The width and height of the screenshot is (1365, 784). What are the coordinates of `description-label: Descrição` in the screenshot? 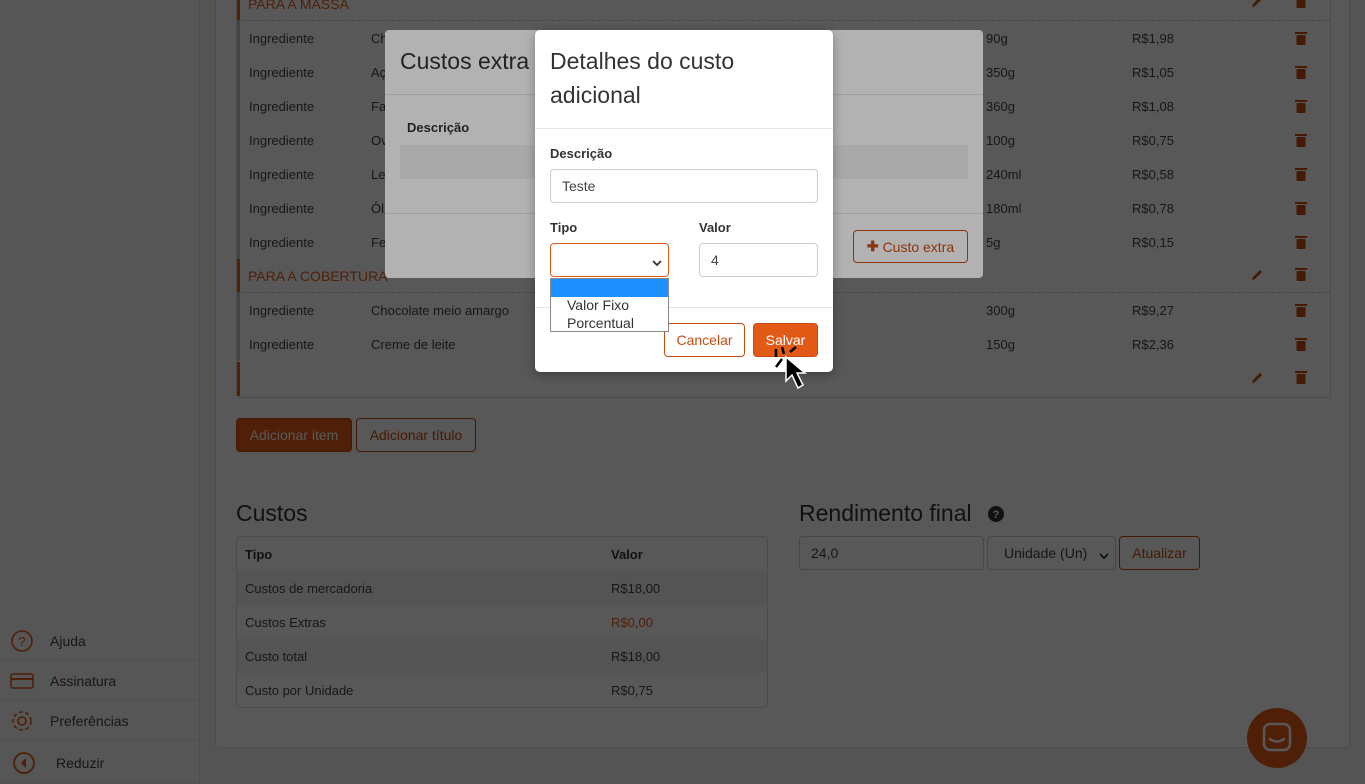 It's located at (581, 153).